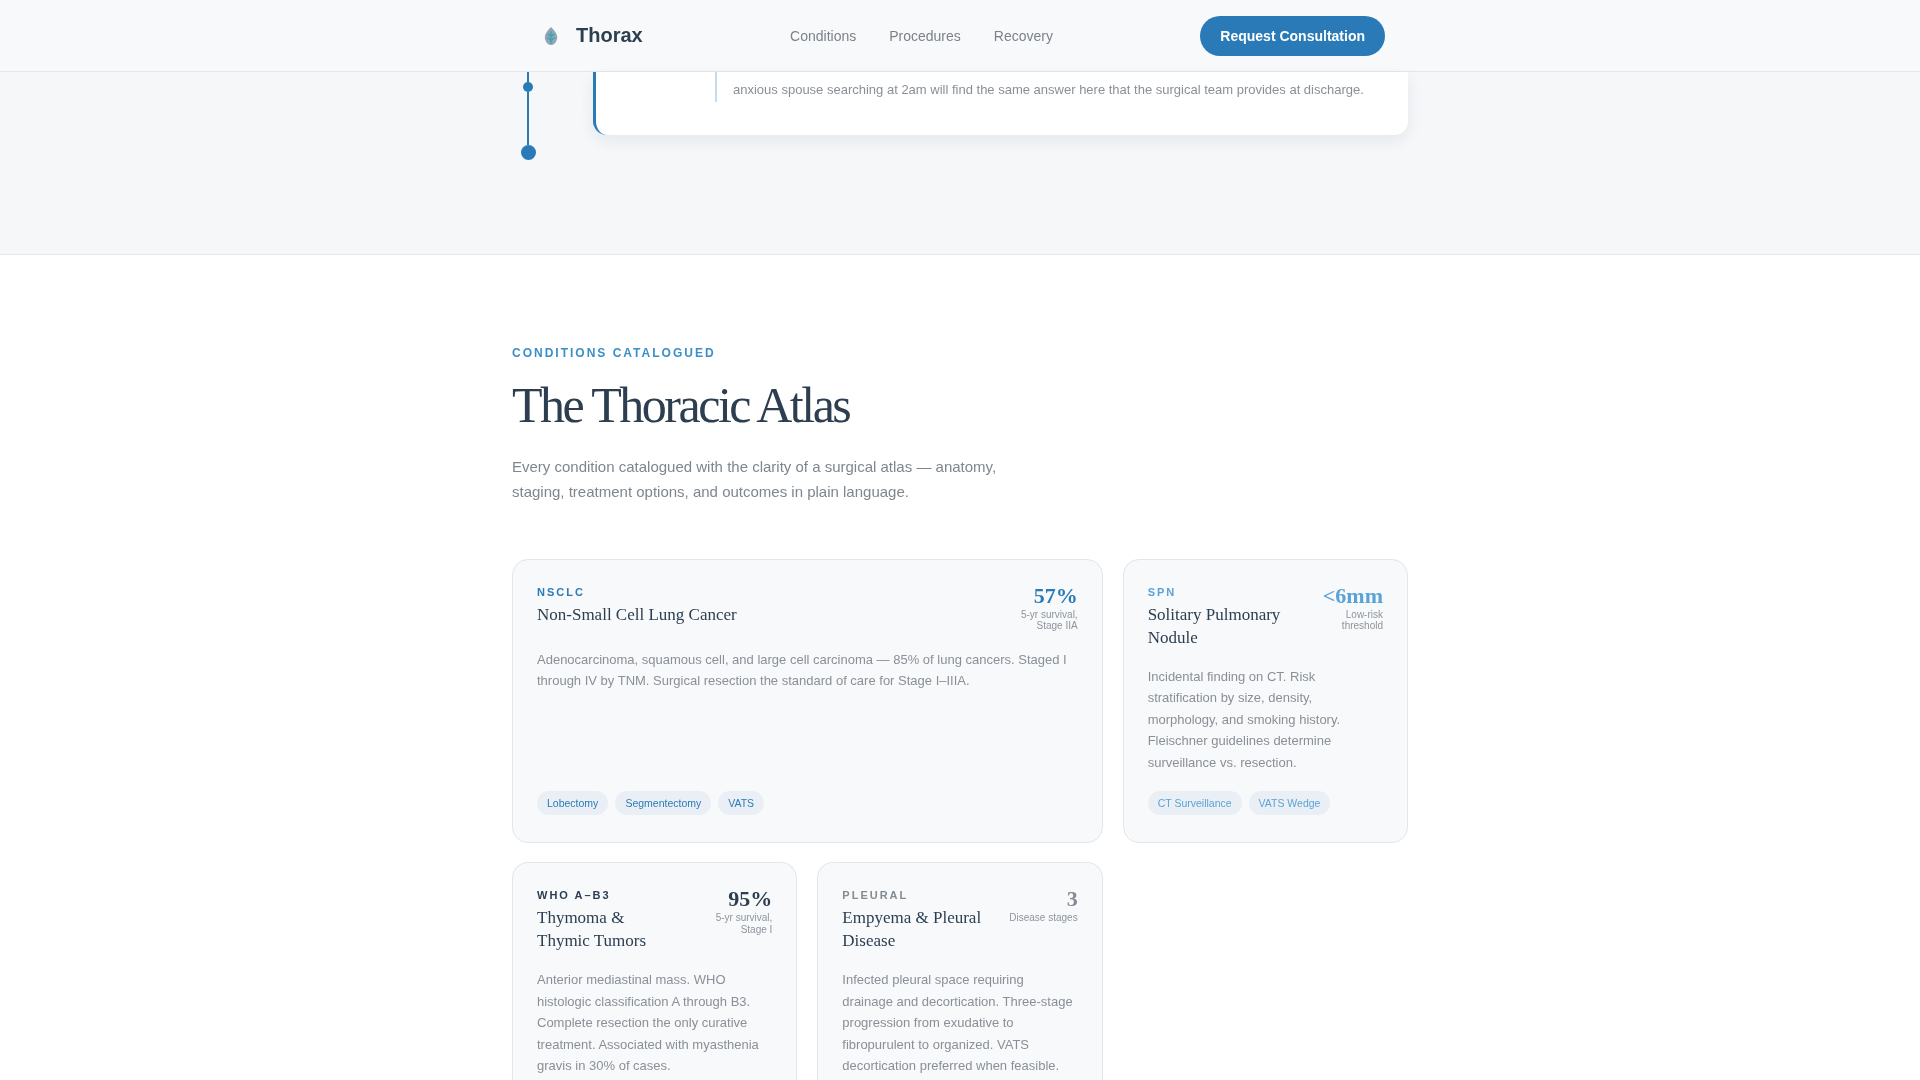  Describe the element at coordinates (1023, 35) in the screenshot. I see `nav-link: Recovery` at that location.